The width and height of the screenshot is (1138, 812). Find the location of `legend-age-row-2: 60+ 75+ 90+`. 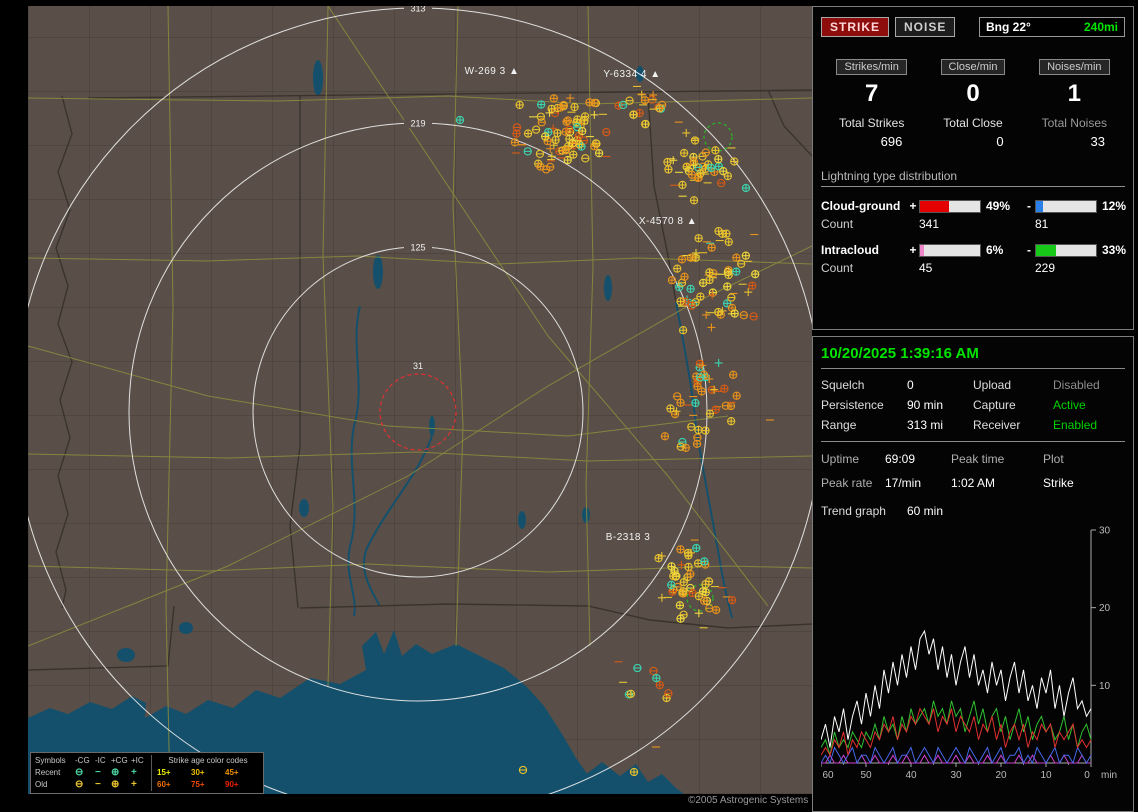

legend-age-row-2: 60+ 75+ 90+ is located at coordinates (208, 785).